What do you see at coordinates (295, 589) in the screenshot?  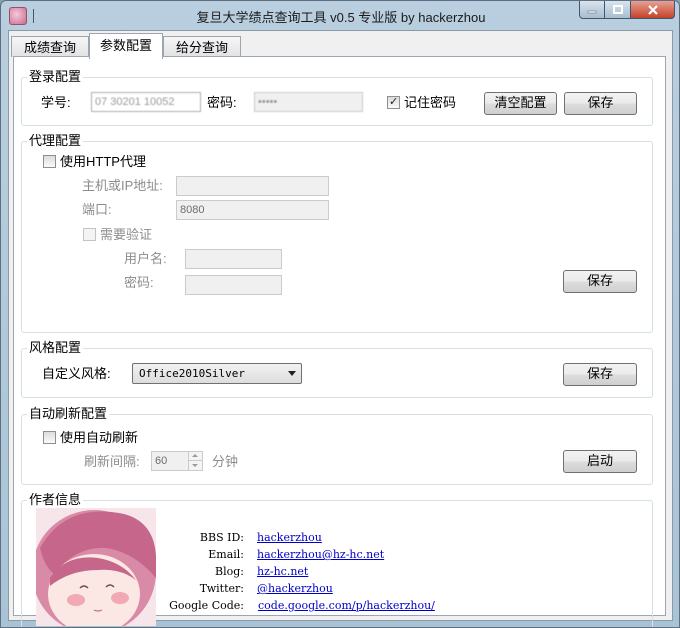 I see `author-link-twitter: @hackerzhou` at bounding box center [295, 589].